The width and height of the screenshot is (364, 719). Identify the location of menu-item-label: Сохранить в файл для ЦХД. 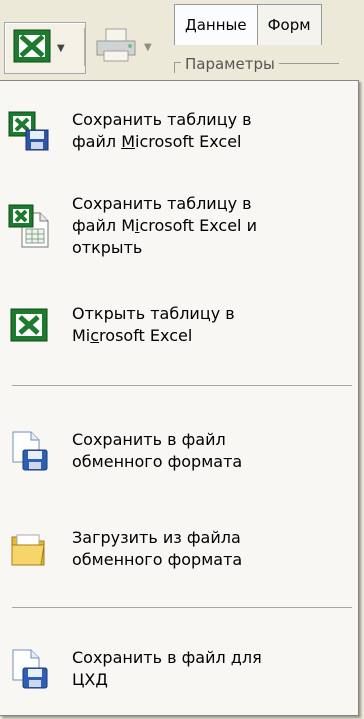
(167, 668).